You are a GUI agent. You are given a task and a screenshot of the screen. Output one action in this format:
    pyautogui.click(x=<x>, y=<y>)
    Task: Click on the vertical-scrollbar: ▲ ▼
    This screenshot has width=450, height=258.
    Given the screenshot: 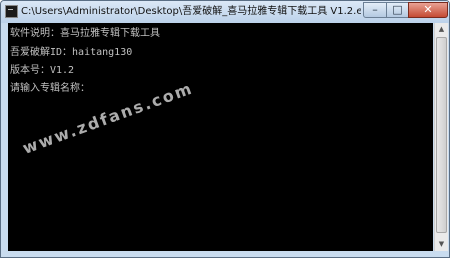 What is the action you would take?
    pyautogui.click(x=441, y=137)
    